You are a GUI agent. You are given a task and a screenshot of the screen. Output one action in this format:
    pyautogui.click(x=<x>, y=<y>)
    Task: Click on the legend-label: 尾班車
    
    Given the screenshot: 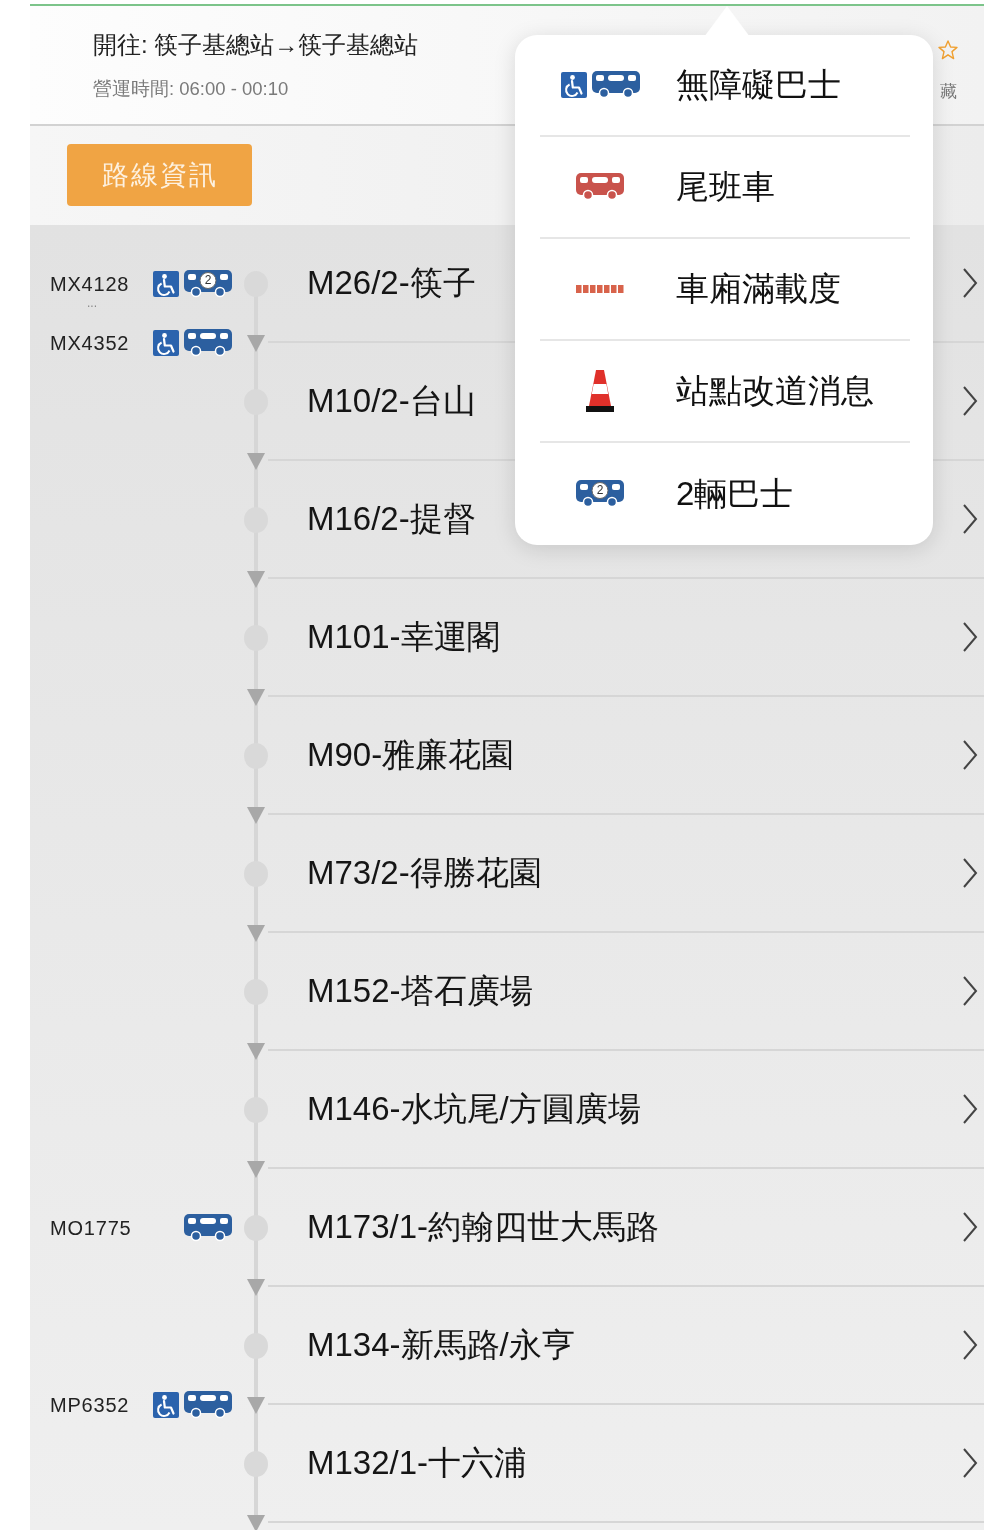 What is the action you would take?
    pyautogui.click(x=725, y=187)
    